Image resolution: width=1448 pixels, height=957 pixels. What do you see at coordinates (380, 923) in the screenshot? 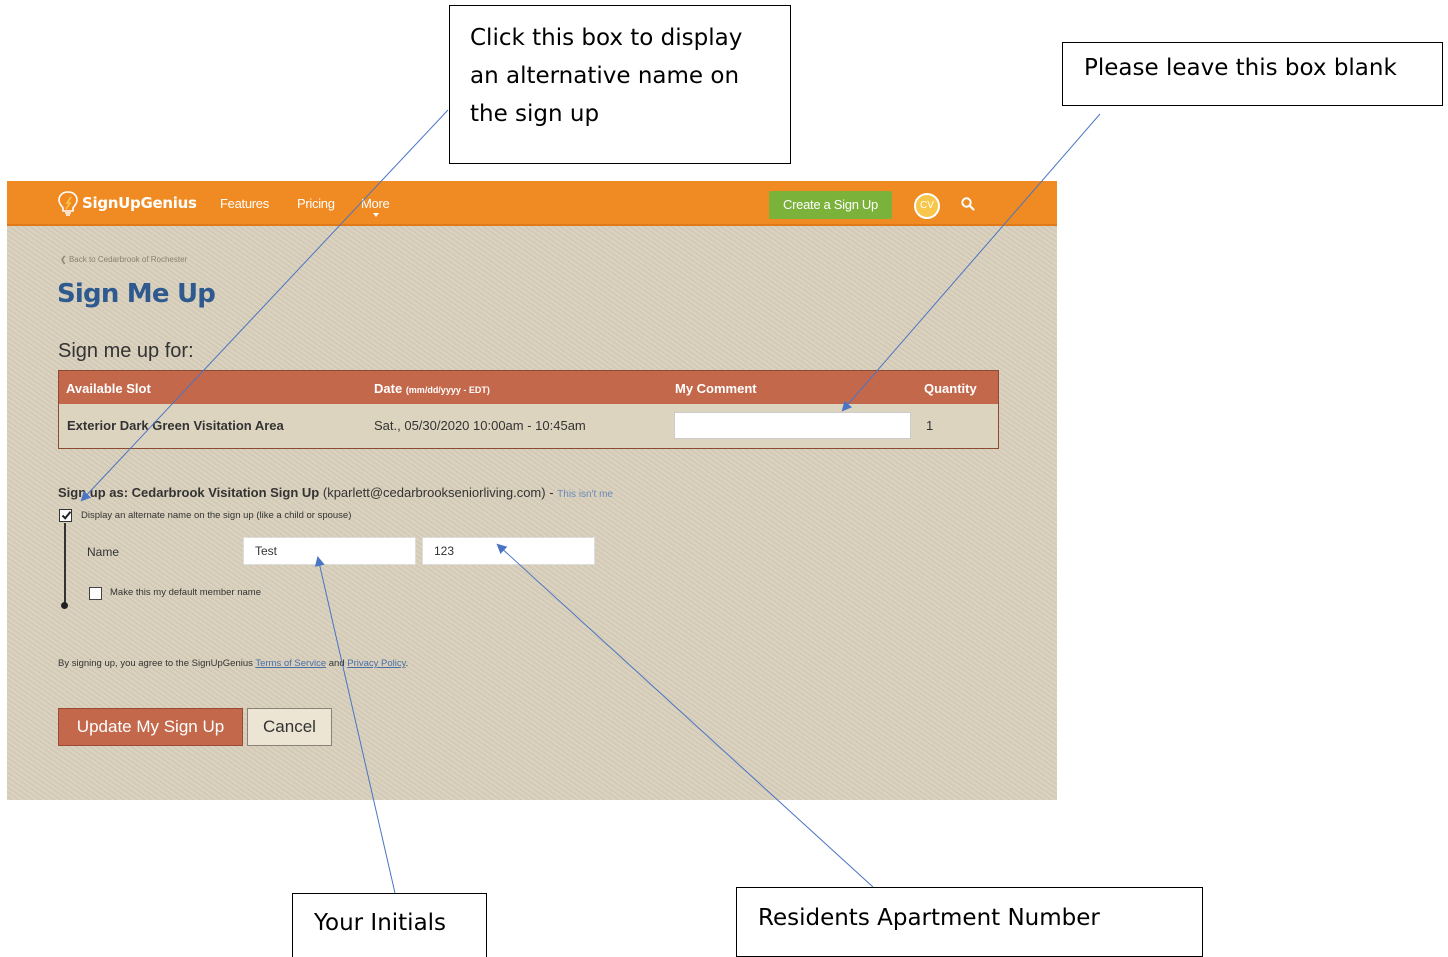
I see `callout-initials-text: Your Initials` at bounding box center [380, 923].